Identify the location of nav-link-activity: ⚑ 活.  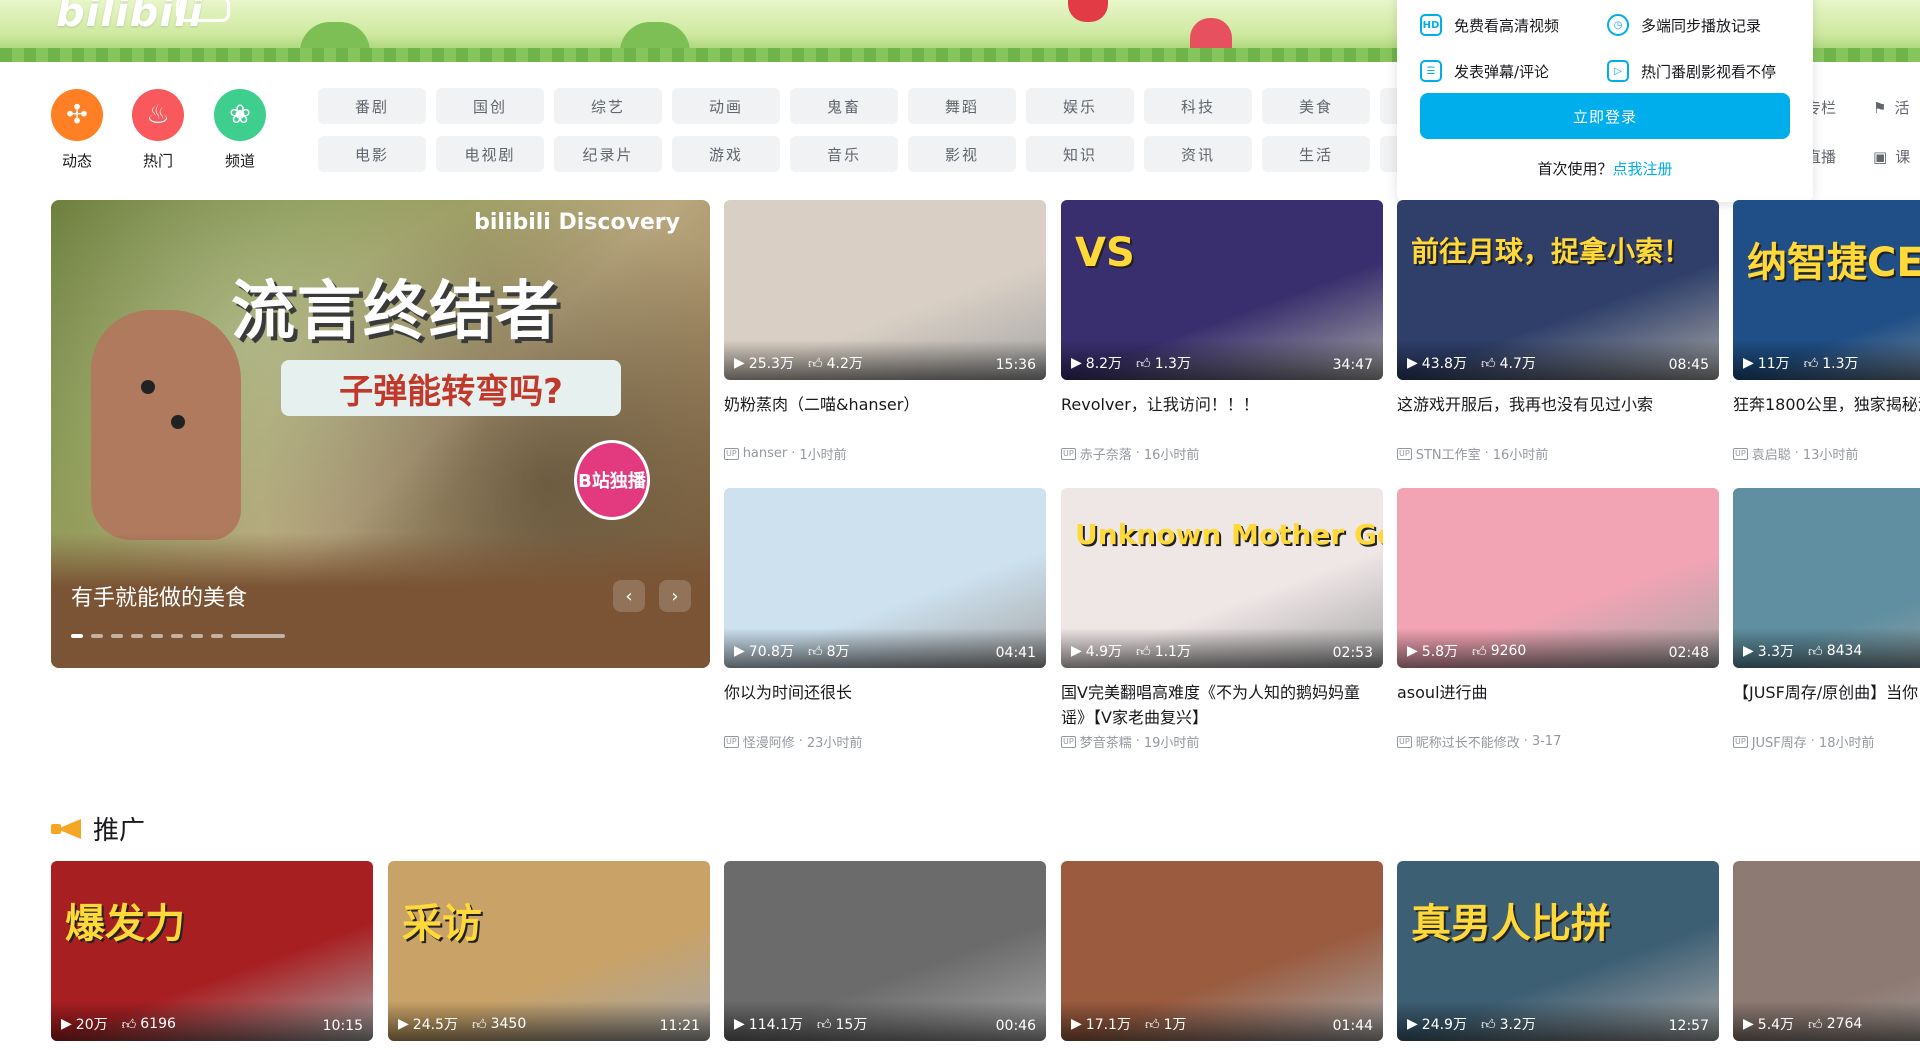
(1891, 107).